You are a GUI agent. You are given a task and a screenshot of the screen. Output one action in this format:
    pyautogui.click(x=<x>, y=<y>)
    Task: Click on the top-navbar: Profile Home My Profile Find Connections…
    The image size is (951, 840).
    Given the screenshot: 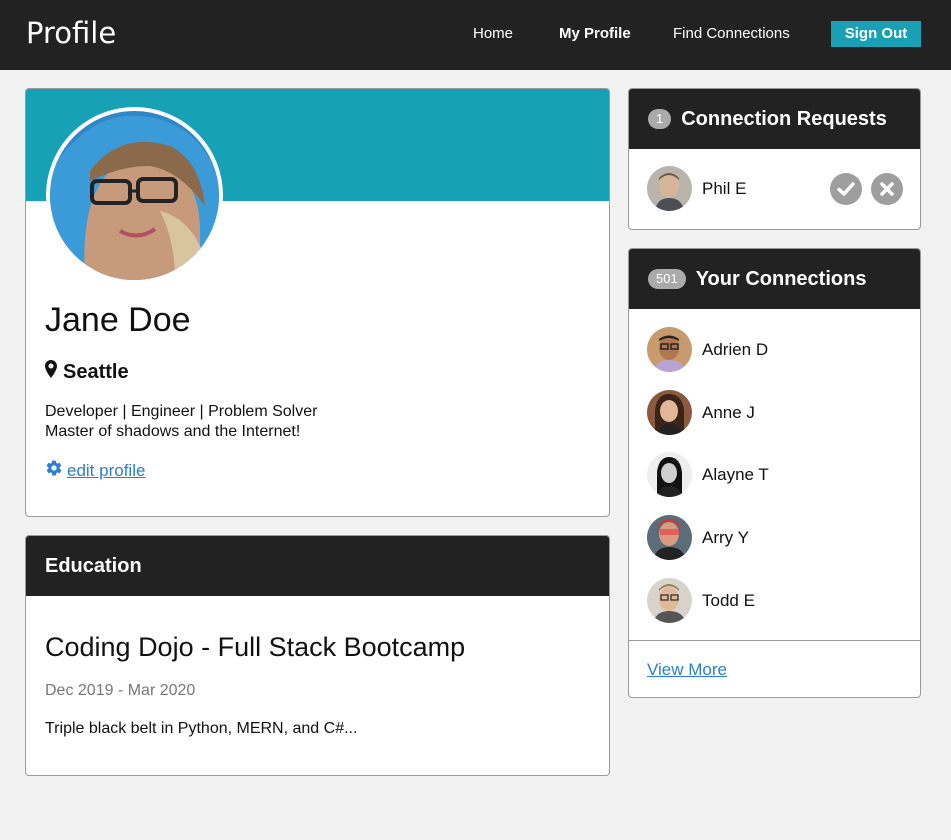 What is the action you would take?
    pyautogui.click(x=475, y=35)
    